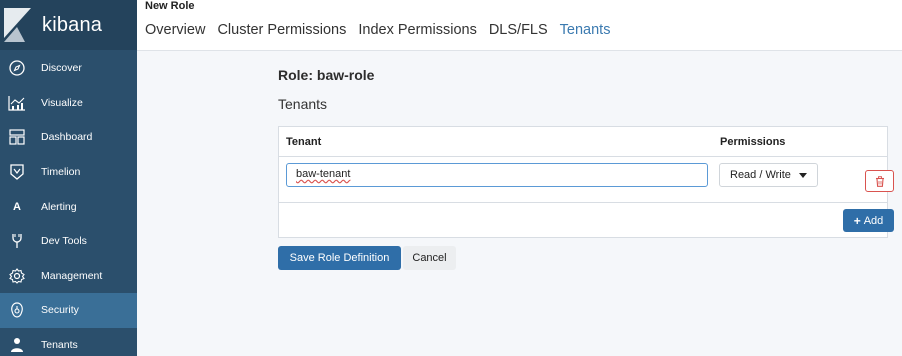  I want to click on permission-select: Read / Write, so click(768, 175).